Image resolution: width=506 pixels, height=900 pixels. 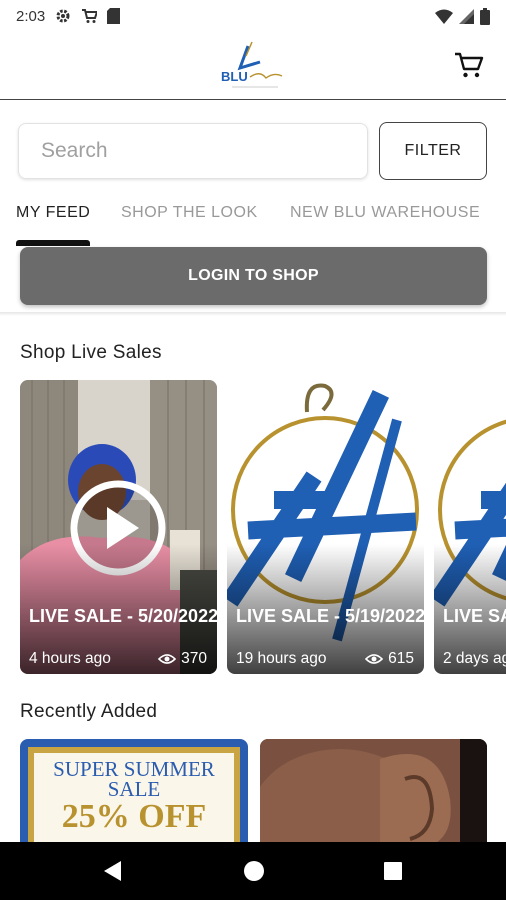 What do you see at coordinates (325, 527) in the screenshot?
I see `live-sale-card: LIVE SALE - 5/19/2022 19 hours ago 615` at bounding box center [325, 527].